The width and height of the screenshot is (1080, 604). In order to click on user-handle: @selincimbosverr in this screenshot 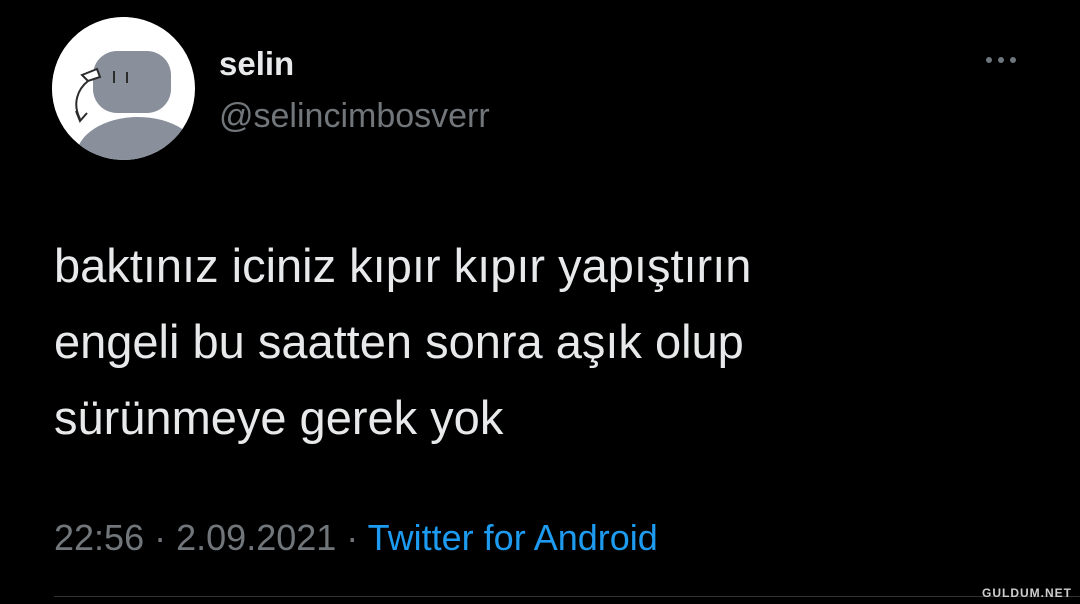, I will do `click(354, 116)`.